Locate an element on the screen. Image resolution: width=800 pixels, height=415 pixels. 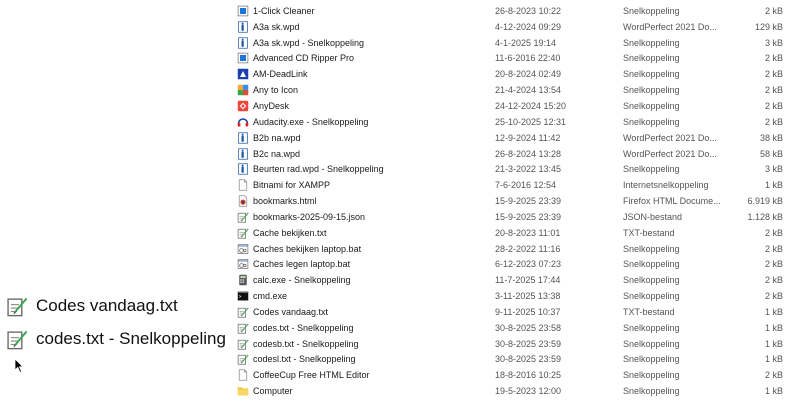
file-date: 26-8-2023 10:22 is located at coordinates (528, 10).